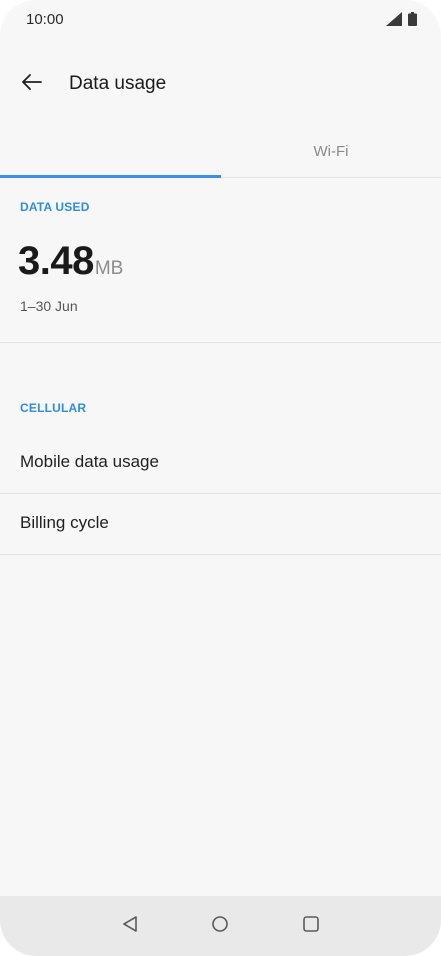 The width and height of the screenshot is (441, 956). What do you see at coordinates (110, 176) in the screenshot?
I see `tab-selected-indicator` at bounding box center [110, 176].